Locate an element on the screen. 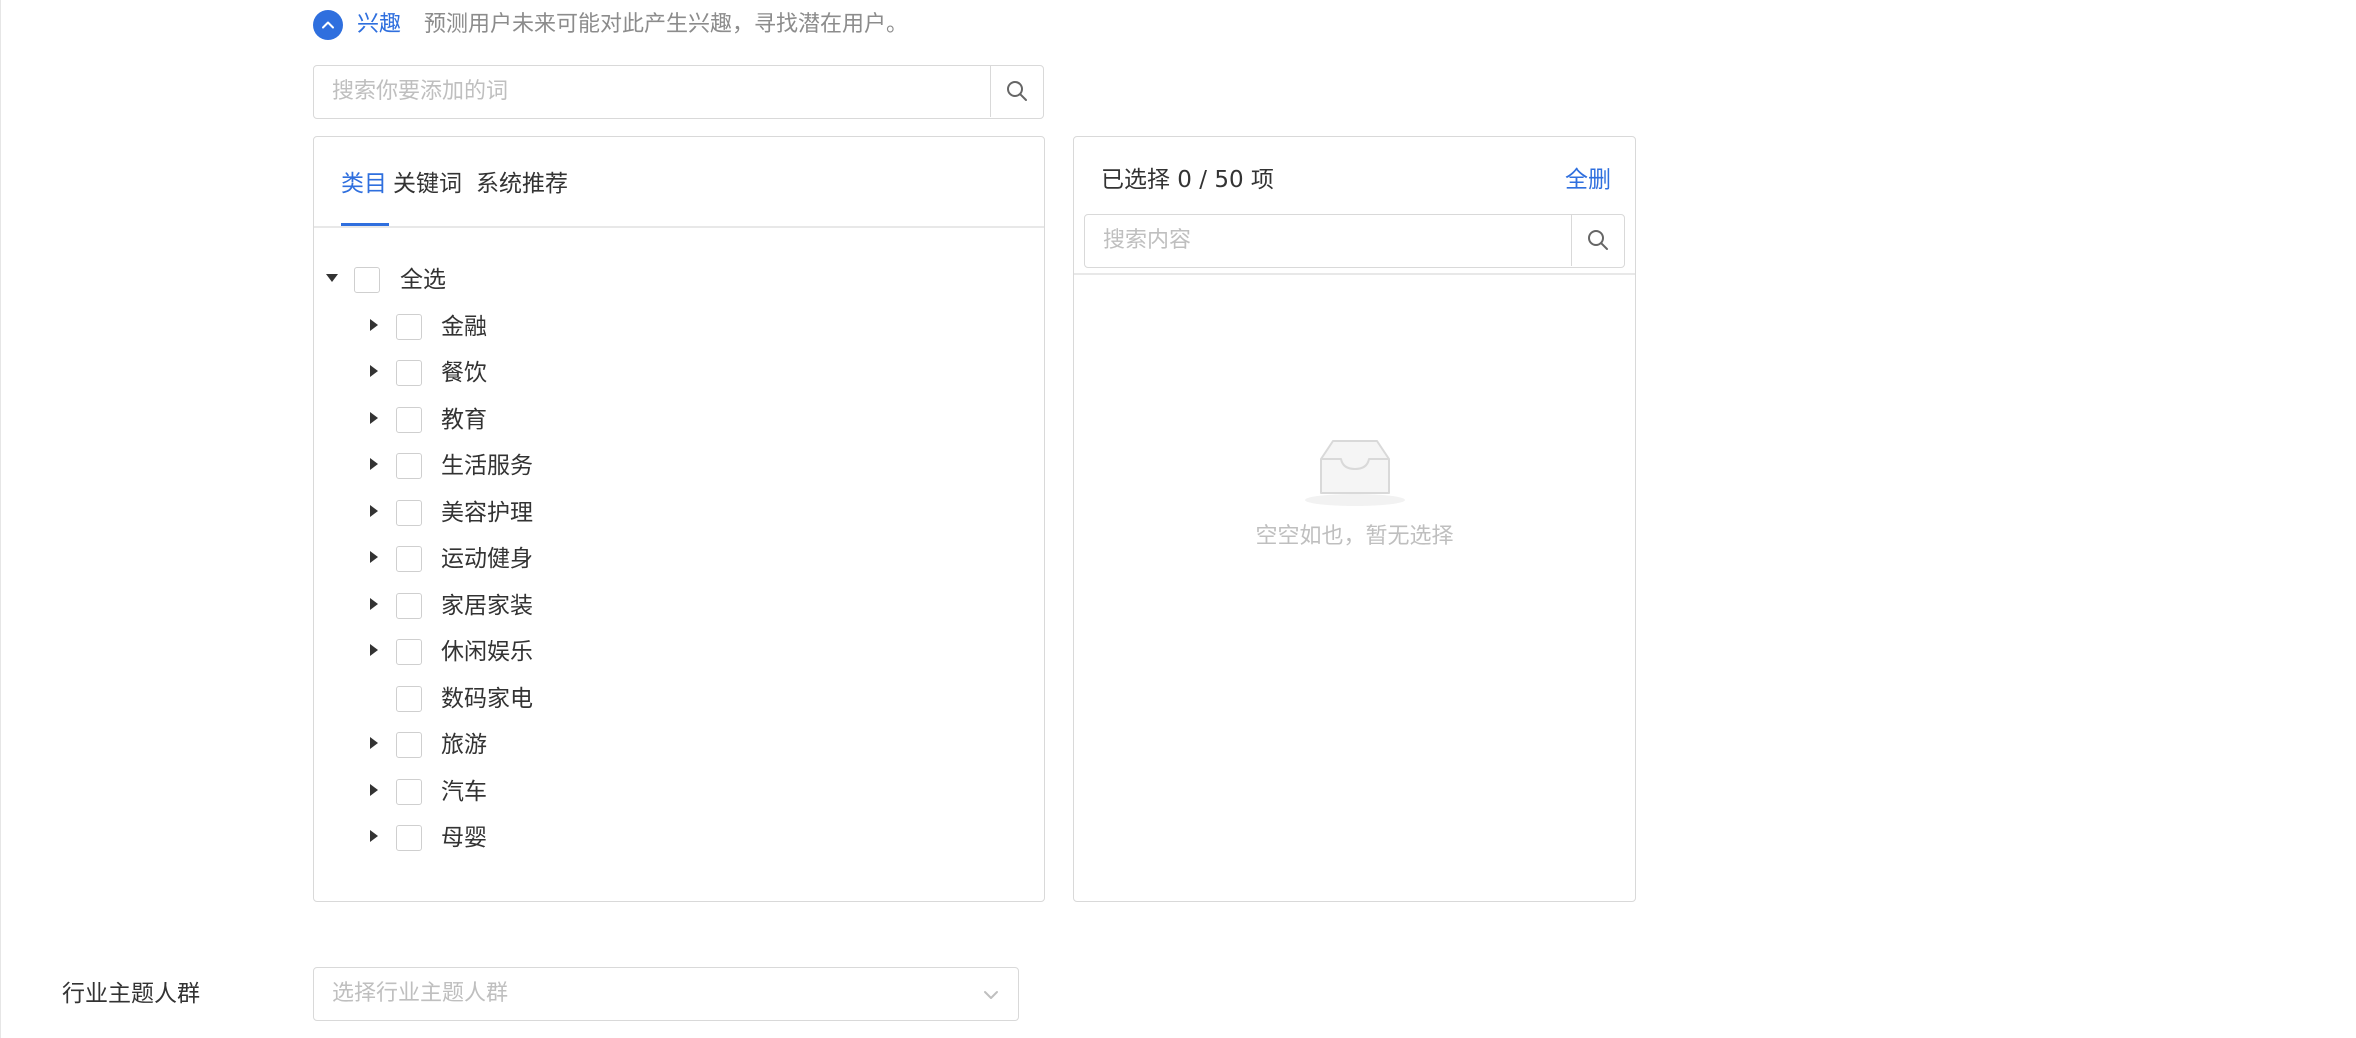 This screenshot has height=1038, width=2356. selected-search-input is located at coordinates (1328, 240).